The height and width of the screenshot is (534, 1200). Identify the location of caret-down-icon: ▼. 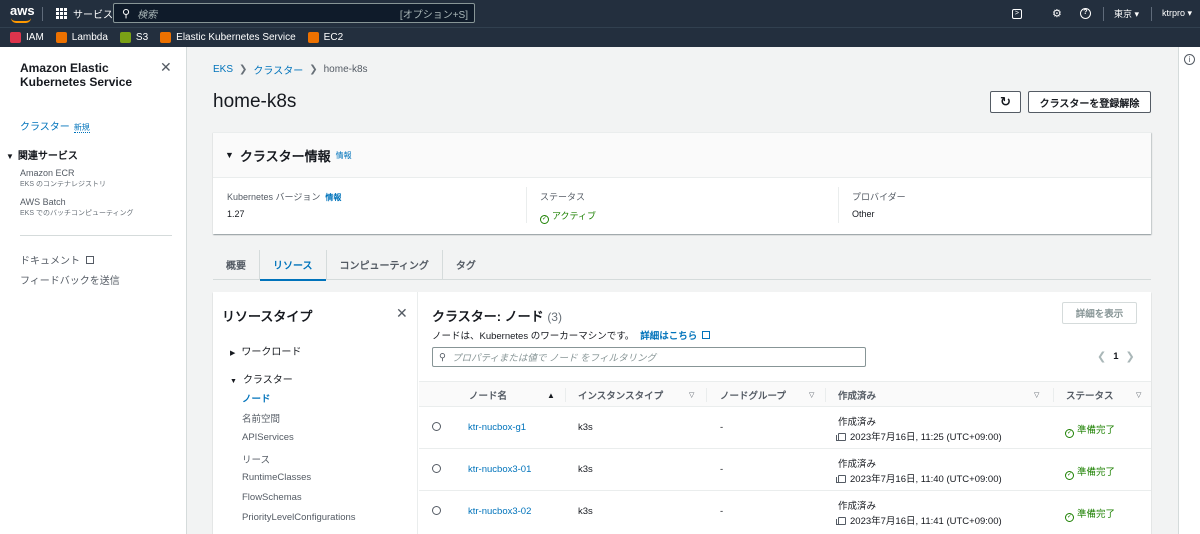
(10, 156).